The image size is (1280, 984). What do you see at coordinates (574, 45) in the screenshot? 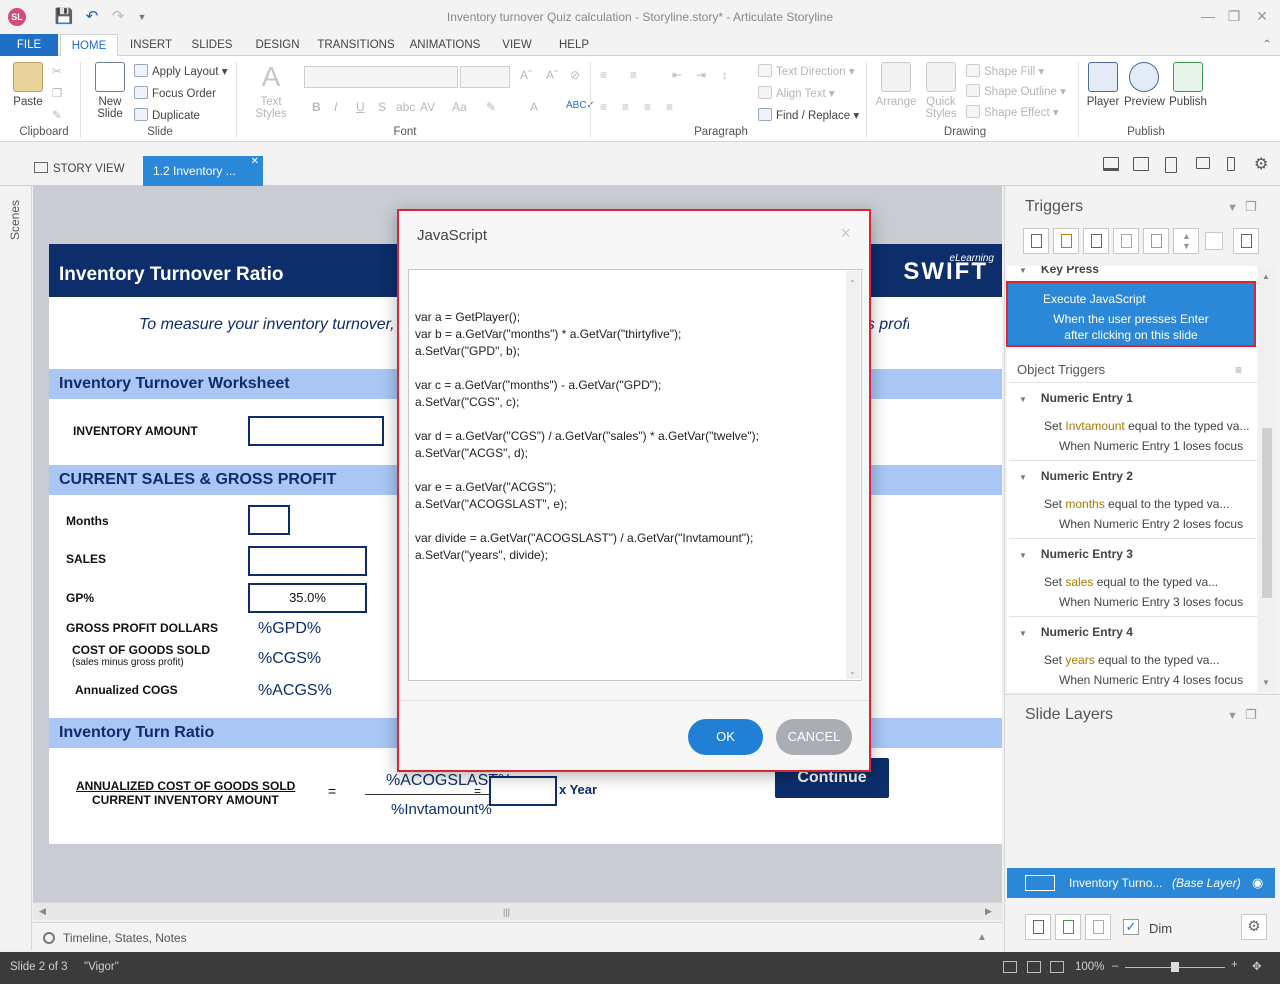
I see `tab-help: HELP` at bounding box center [574, 45].